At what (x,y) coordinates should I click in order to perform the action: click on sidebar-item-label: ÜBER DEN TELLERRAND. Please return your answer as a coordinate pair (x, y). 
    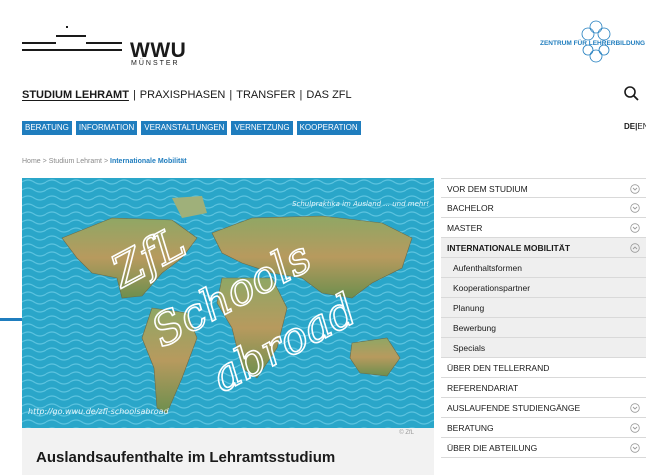
    Looking at the image, I should click on (498, 368).